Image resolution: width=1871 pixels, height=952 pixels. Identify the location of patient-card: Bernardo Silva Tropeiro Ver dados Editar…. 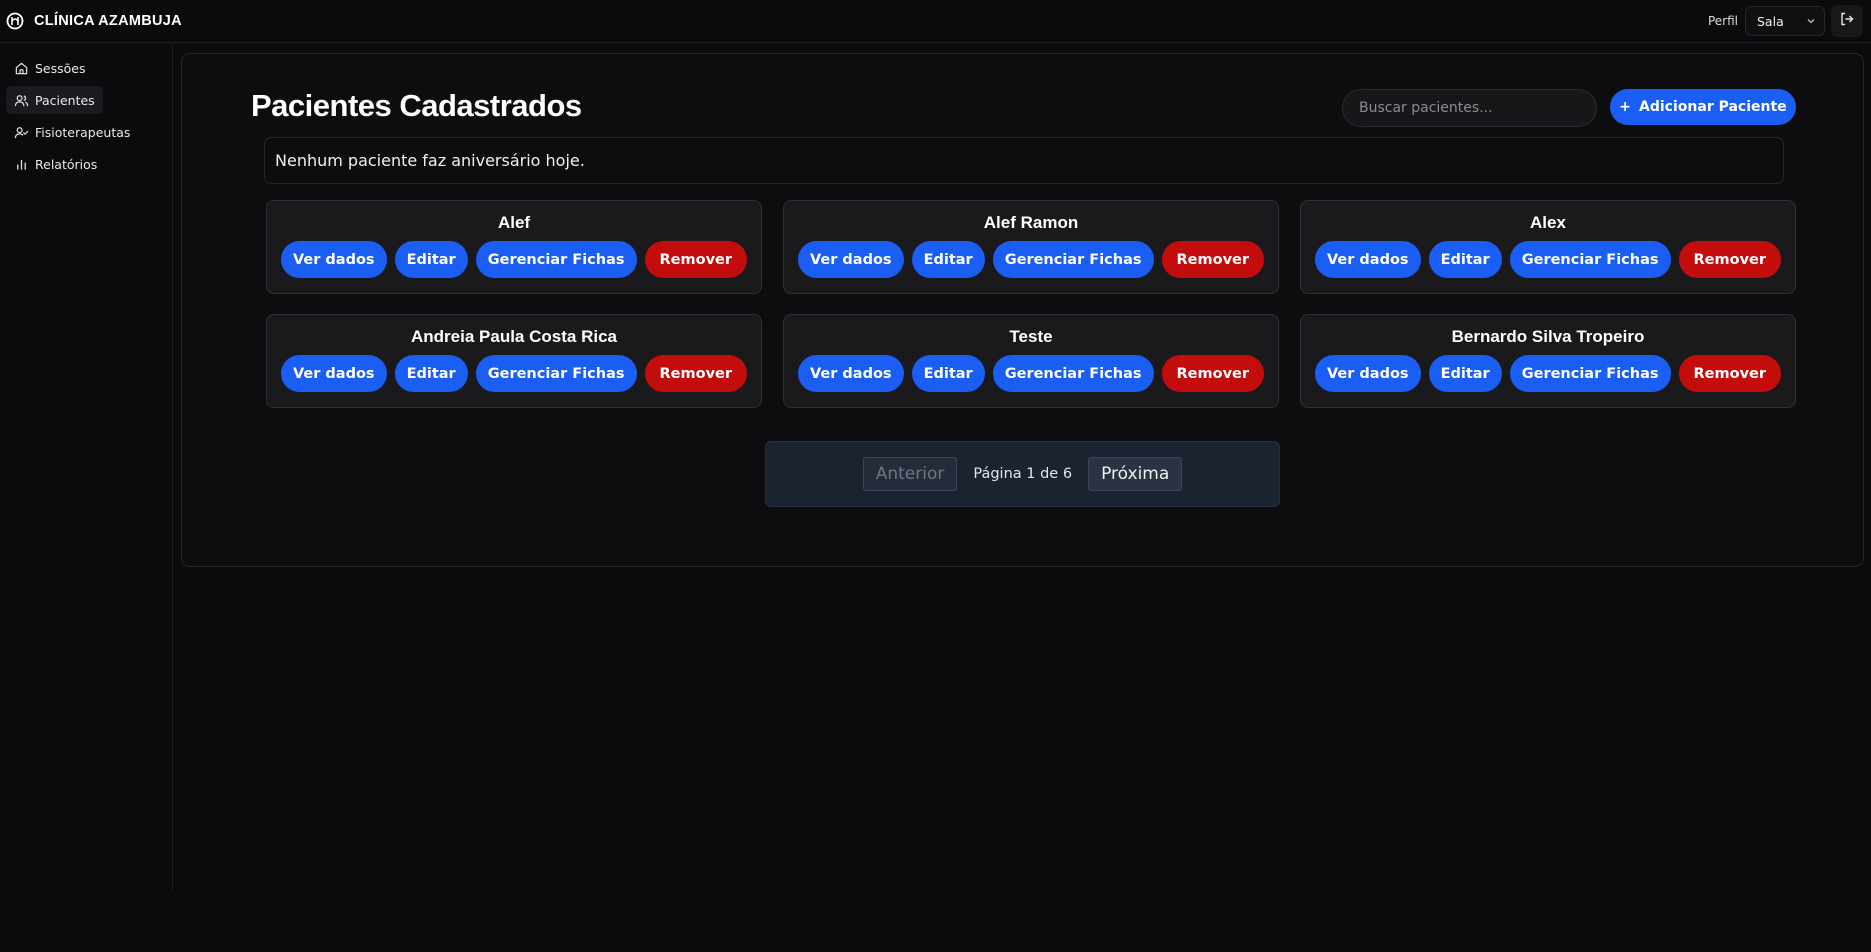
(1548, 361).